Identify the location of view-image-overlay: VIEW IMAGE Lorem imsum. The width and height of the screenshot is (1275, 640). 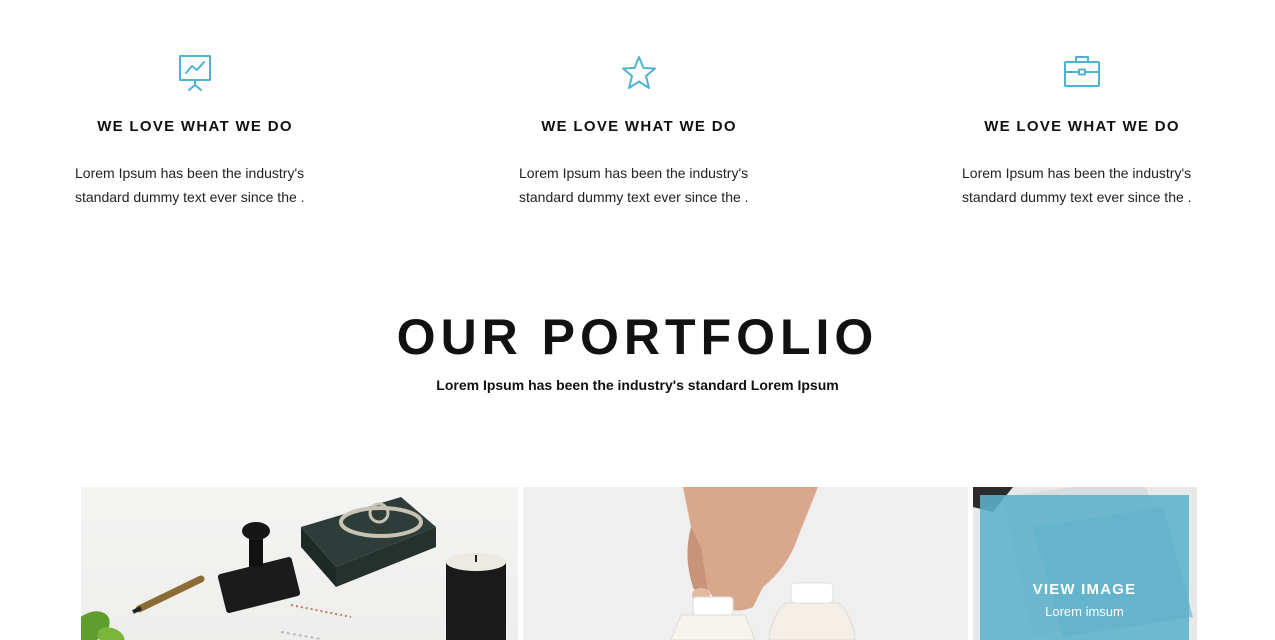
(1084, 567).